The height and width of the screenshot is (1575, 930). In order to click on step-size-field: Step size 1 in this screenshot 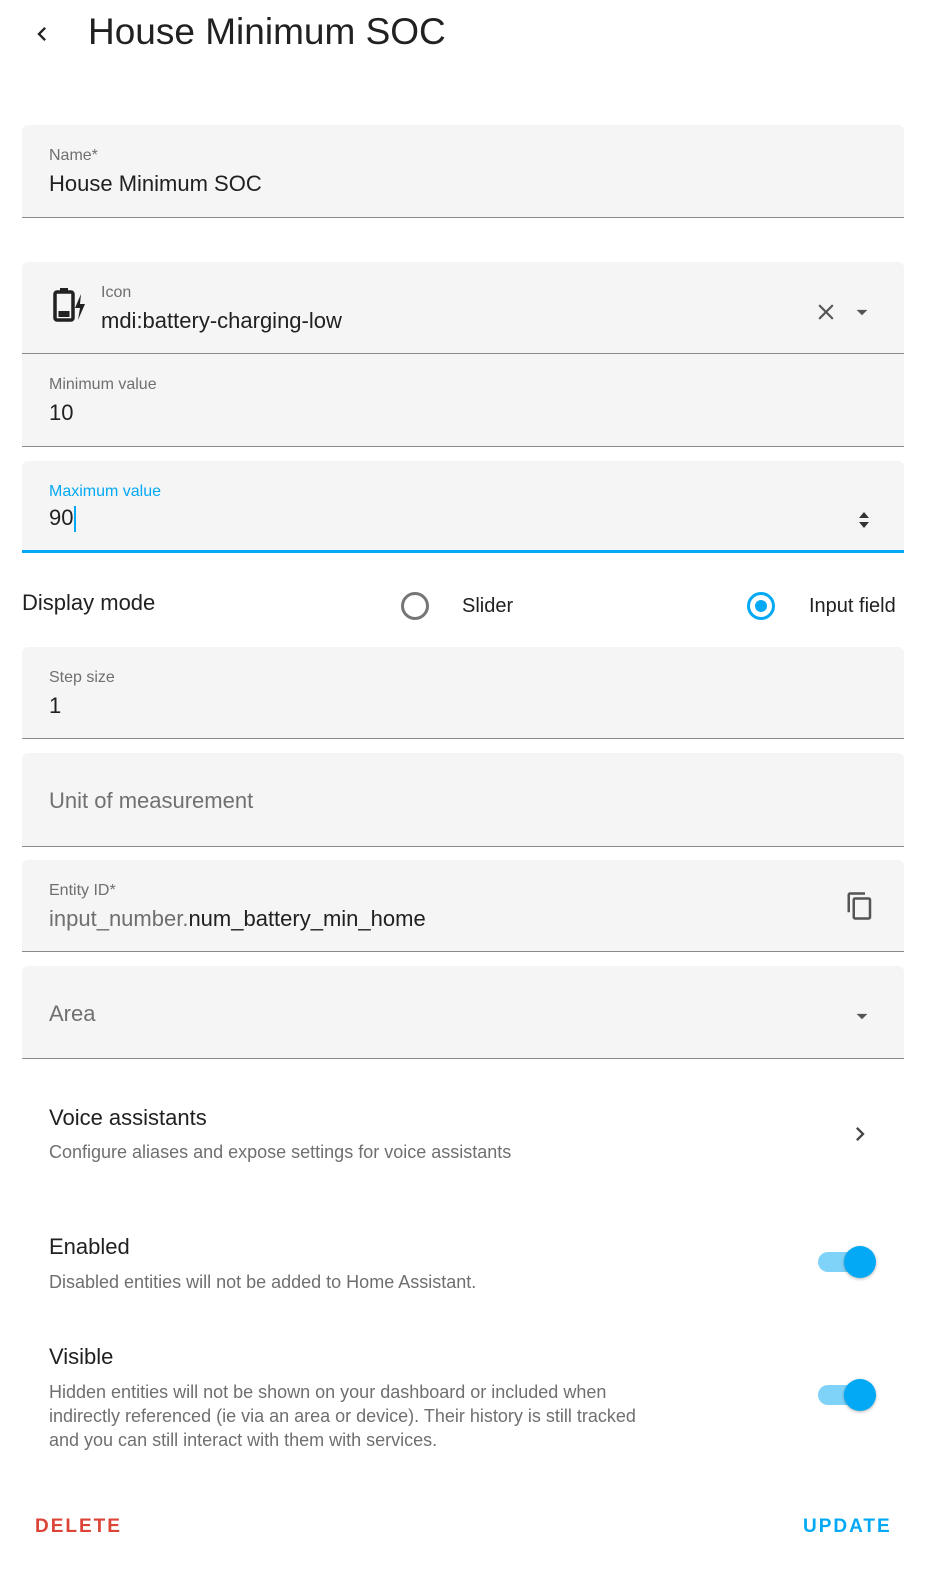, I will do `click(463, 693)`.